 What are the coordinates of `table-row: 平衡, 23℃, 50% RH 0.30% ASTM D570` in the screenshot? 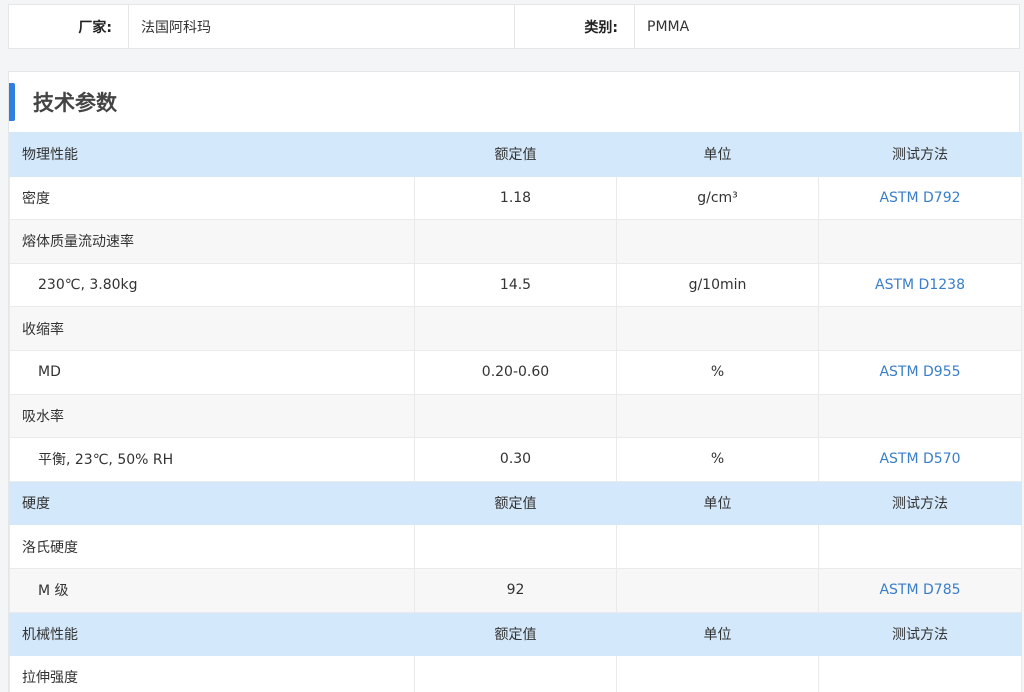 It's located at (515, 459).